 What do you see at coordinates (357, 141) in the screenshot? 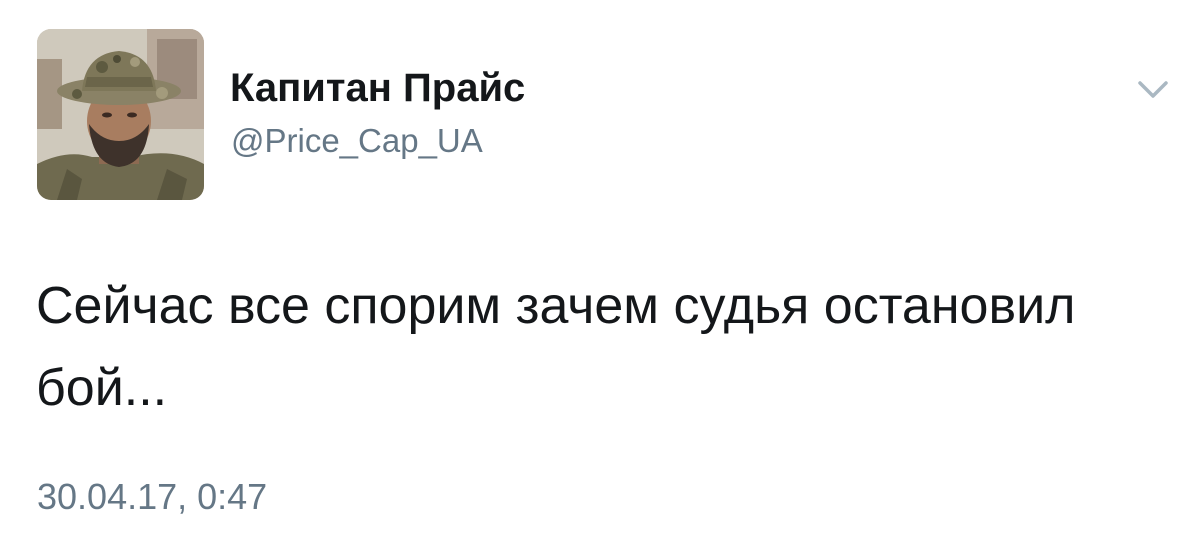
I see `user-handle: @Price_Cap_UA` at bounding box center [357, 141].